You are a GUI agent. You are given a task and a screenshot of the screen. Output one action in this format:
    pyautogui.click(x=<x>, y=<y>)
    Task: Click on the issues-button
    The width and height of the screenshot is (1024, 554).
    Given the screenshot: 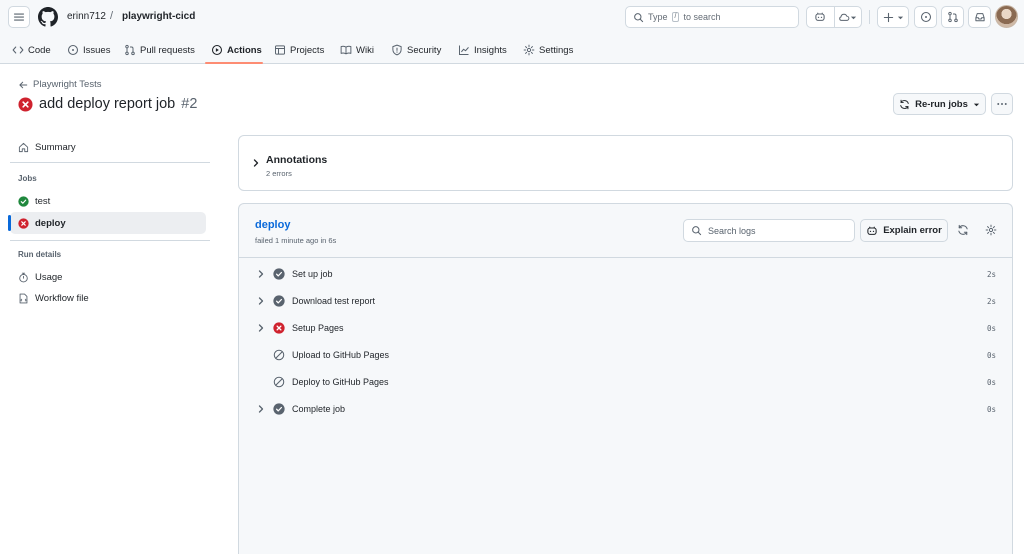 What is the action you would take?
    pyautogui.click(x=925, y=17)
    